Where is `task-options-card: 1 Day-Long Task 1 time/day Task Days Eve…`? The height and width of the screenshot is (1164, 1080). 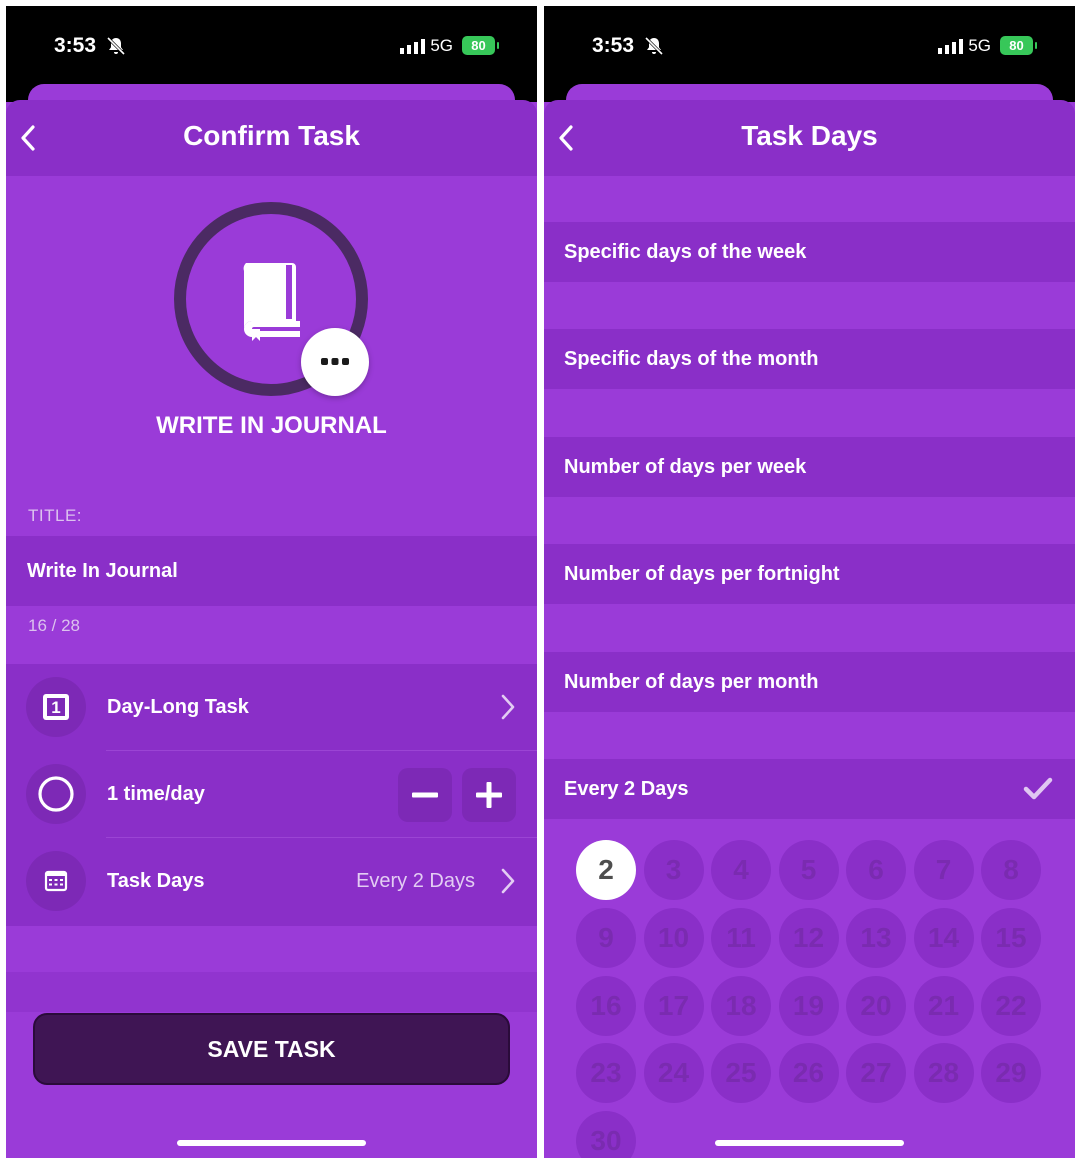
task-options-card: 1 Day-Long Task 1 time/day Task Days Eve… is located at coordinates (271, 795).